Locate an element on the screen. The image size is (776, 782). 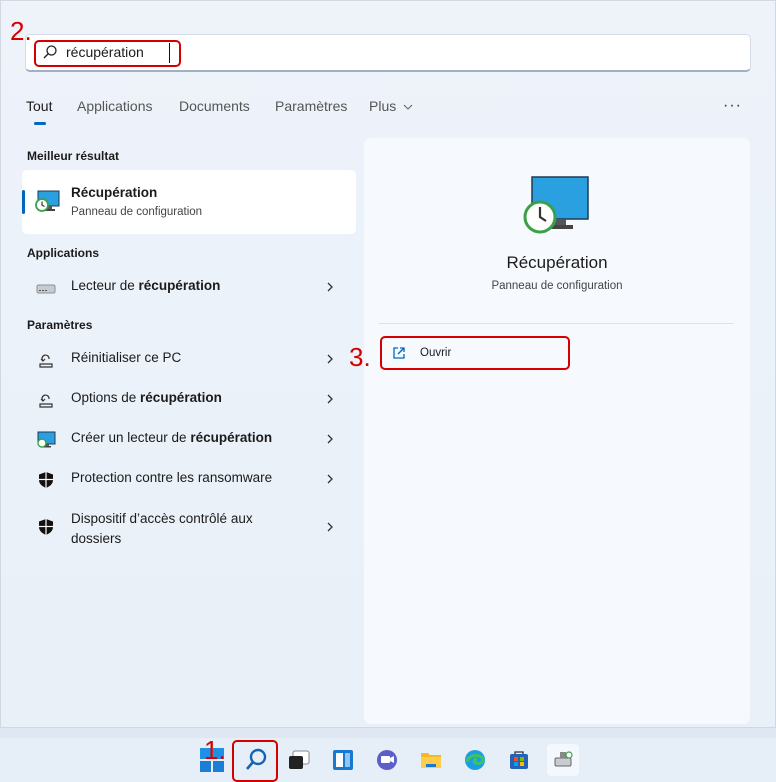
list-item-label: Réinitialiser ce PC is located at coordinates (126, 357).